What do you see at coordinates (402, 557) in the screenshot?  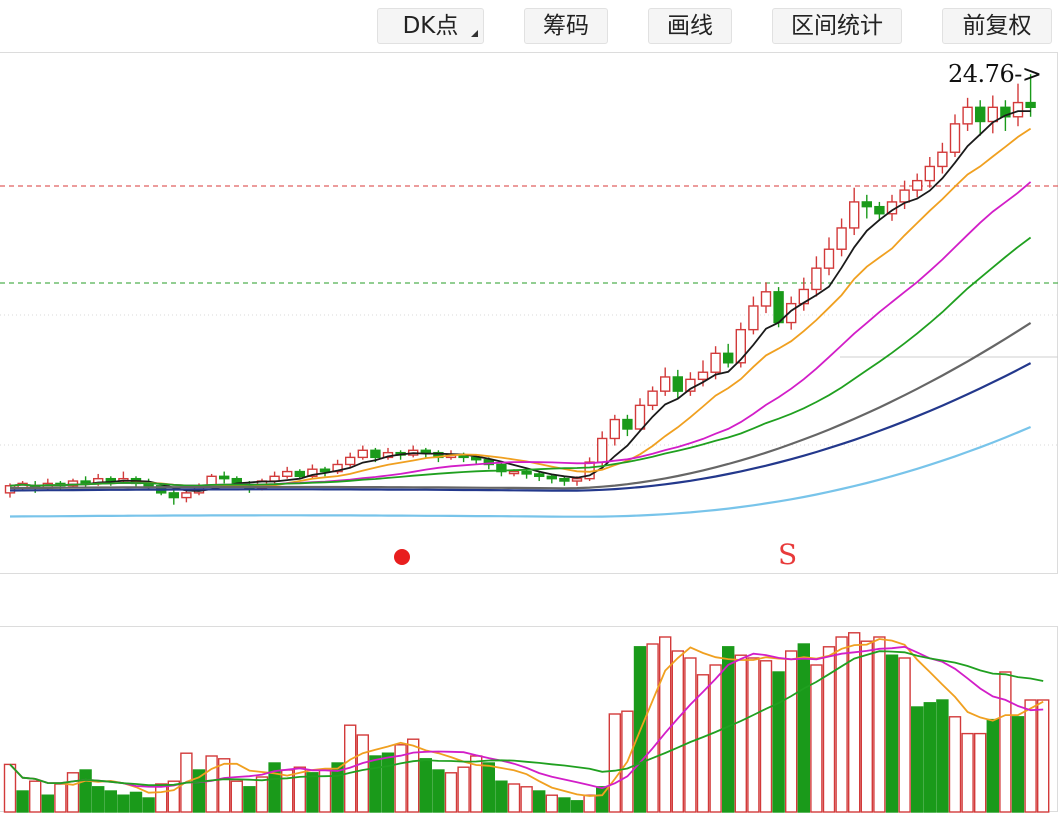 I see `buy-signal-dot` at bounding box center [402, 557].